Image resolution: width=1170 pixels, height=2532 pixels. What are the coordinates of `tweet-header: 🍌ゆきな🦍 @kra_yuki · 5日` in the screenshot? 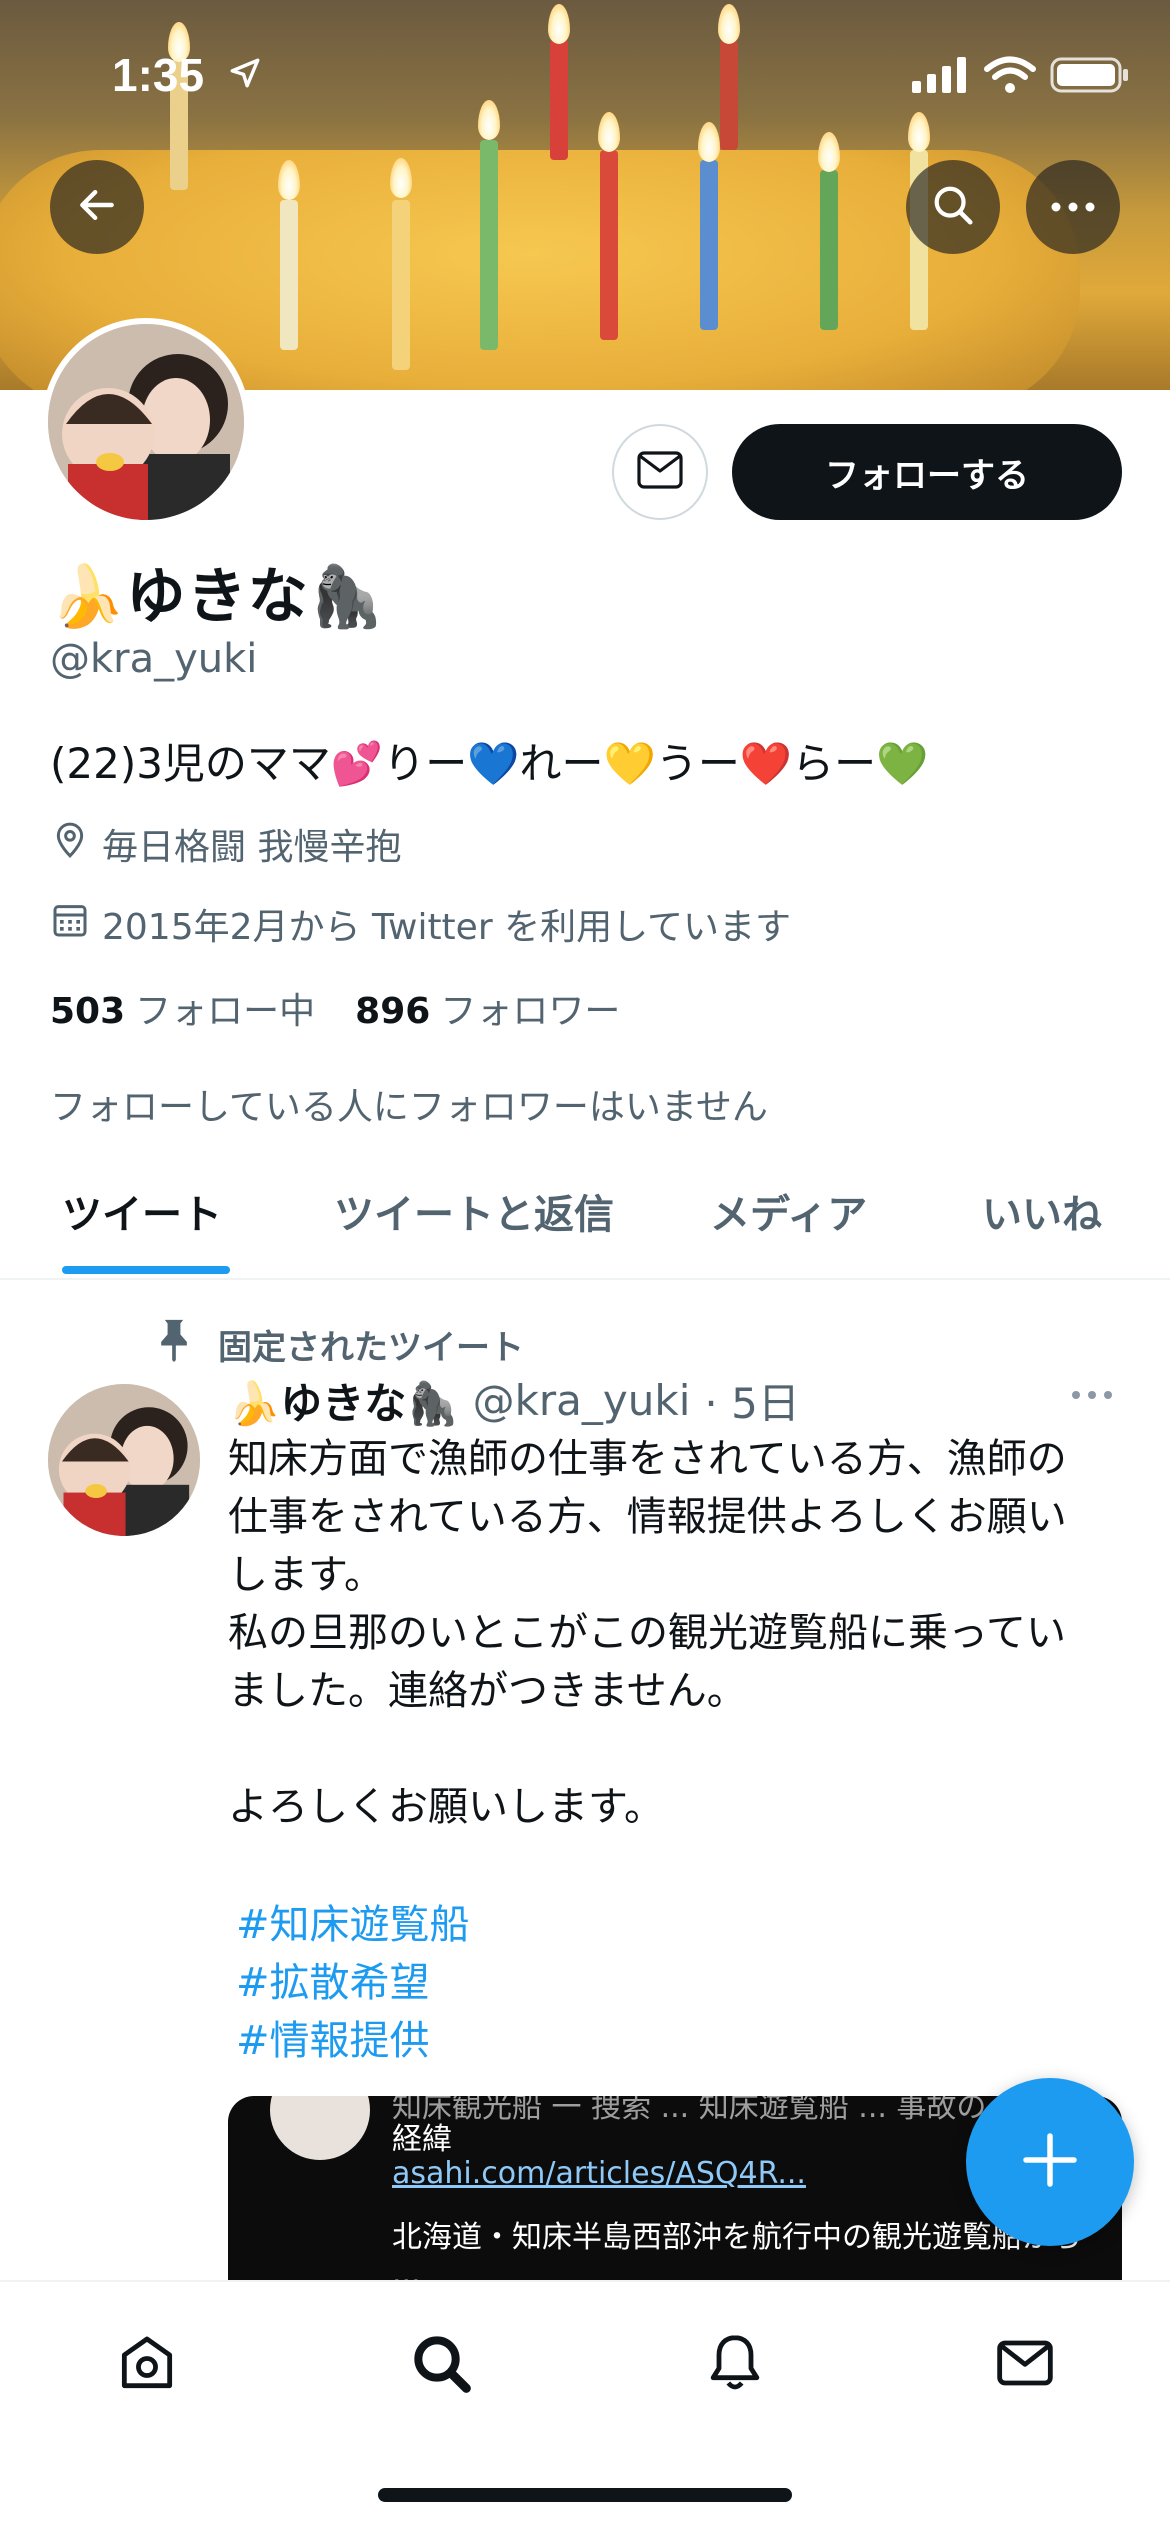 It's located at (678, 1400).